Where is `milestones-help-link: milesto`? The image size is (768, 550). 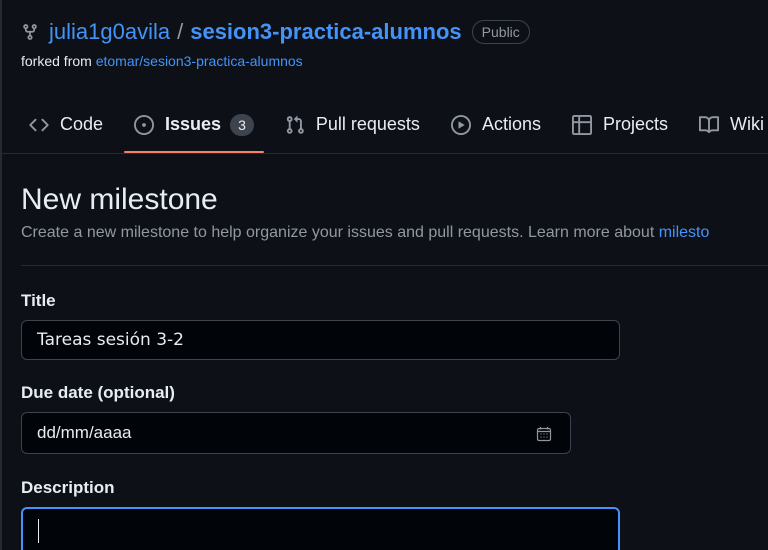
milestones-help-link: milesto is located at coordinates (684, 232).